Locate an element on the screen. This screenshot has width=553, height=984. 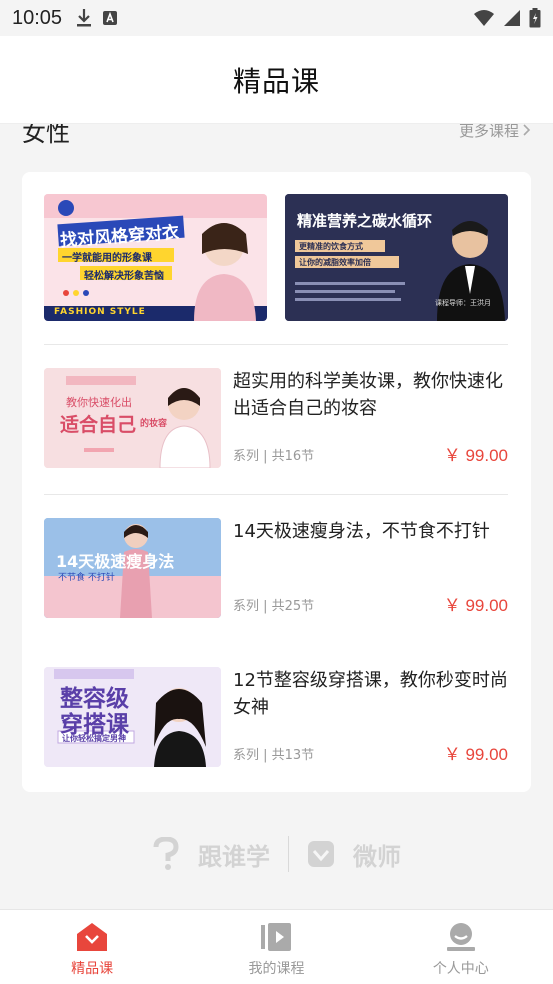
course-info: 12节整容级穿搭课，教你秒变时尚女神 系列 | 共13节 ￥ 99.00 is located at coordinates (370, 717).